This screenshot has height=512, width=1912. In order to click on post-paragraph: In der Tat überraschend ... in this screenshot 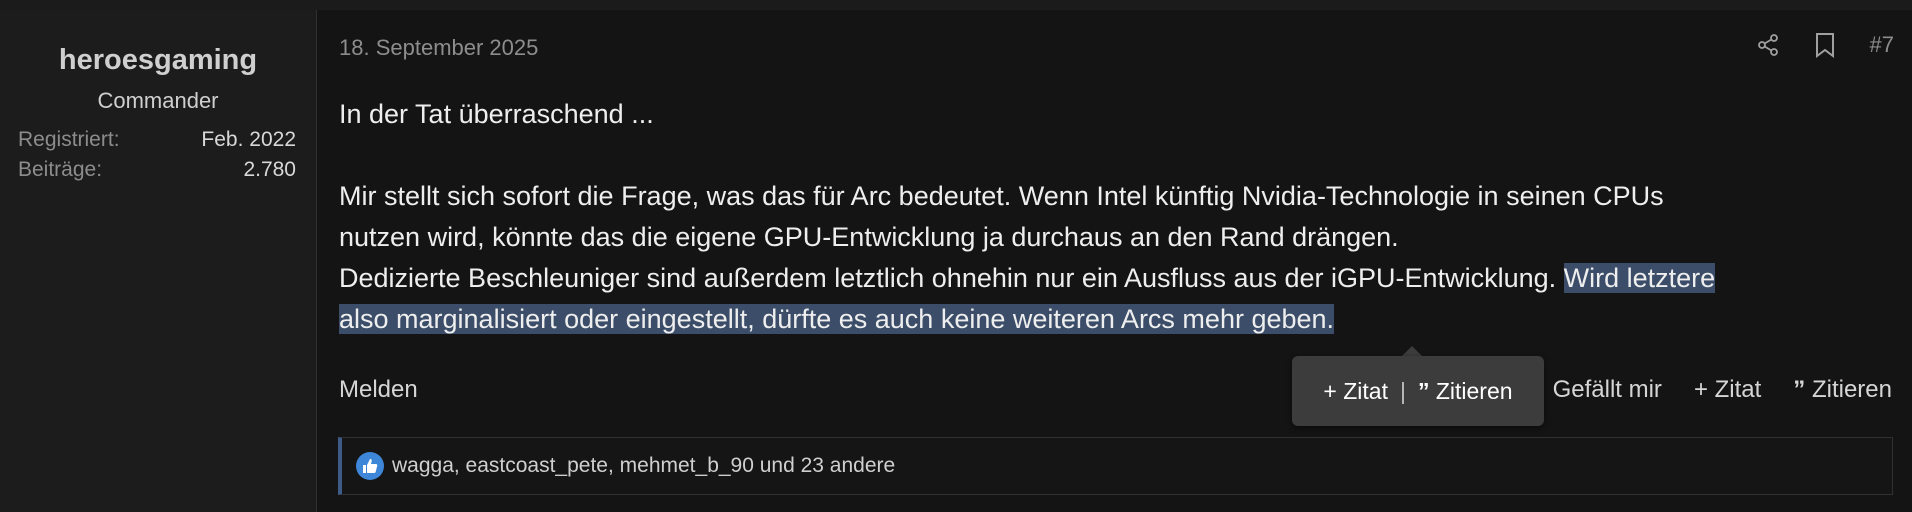, I will do `click(496, 114)`.